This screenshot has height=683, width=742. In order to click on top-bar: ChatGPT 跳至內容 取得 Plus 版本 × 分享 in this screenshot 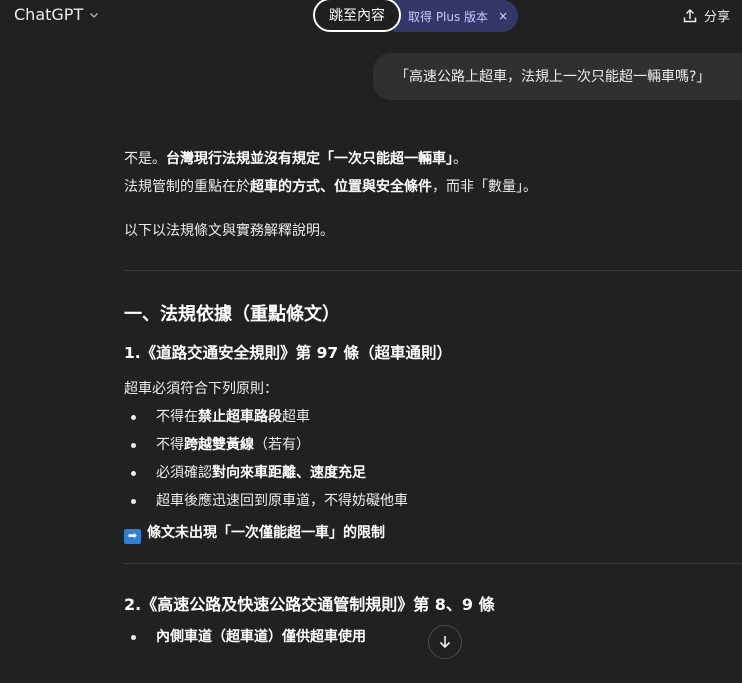, I will do `click(371, 17)`.